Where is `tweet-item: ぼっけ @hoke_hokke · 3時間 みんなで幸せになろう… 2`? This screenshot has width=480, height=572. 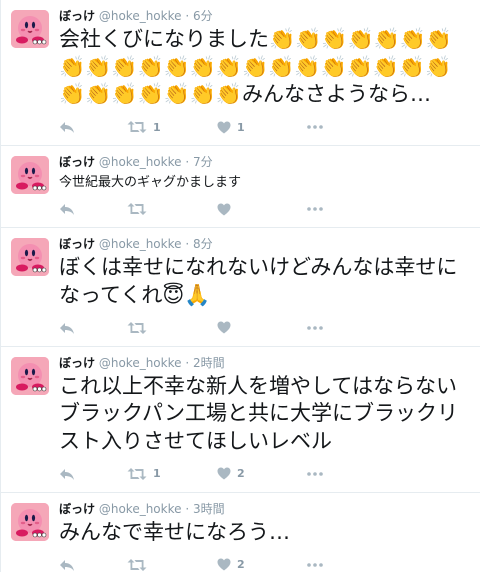 tweet-item: ぼっけ @hoke_hokke · 3時間 みんなで幸せになろう… 2 is located at coordinates (240, 532).